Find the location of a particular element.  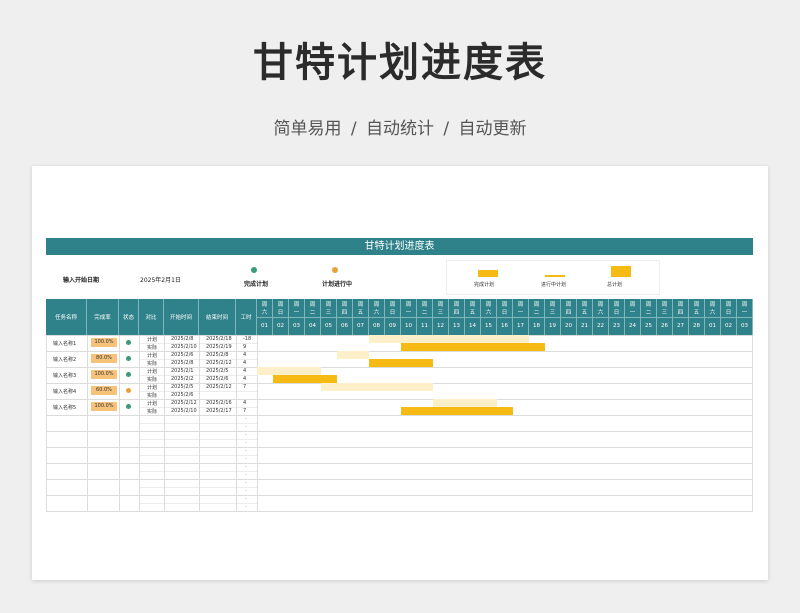

progress-legend-label: 计划进行中 is located at coordinates (337, 284).